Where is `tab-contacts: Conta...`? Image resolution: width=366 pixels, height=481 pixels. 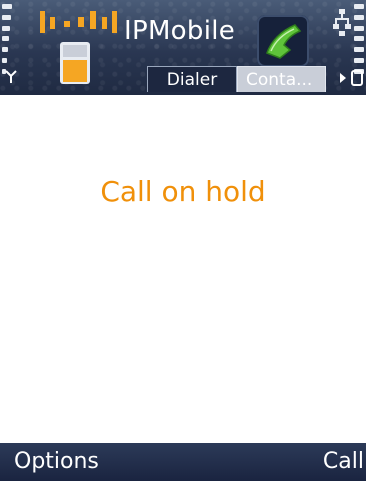 tab-contacts: Conta... is located at coordinates (281, 79).